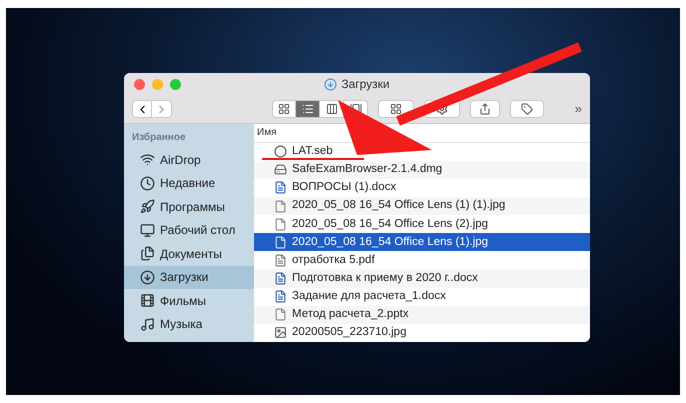 The height and width of the screenshot is (403, 686). Describe the element at coordinates (422, 315) in the screenshot. I see `file-row: Метод расчета_2.pptx` at that location.